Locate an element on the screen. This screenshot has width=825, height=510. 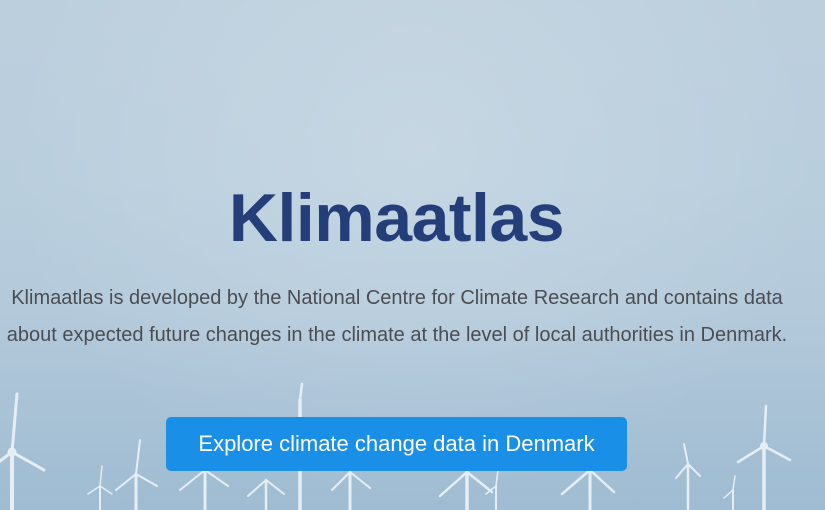
page-title: Klimaatlas is located at coordinates (396, 218).